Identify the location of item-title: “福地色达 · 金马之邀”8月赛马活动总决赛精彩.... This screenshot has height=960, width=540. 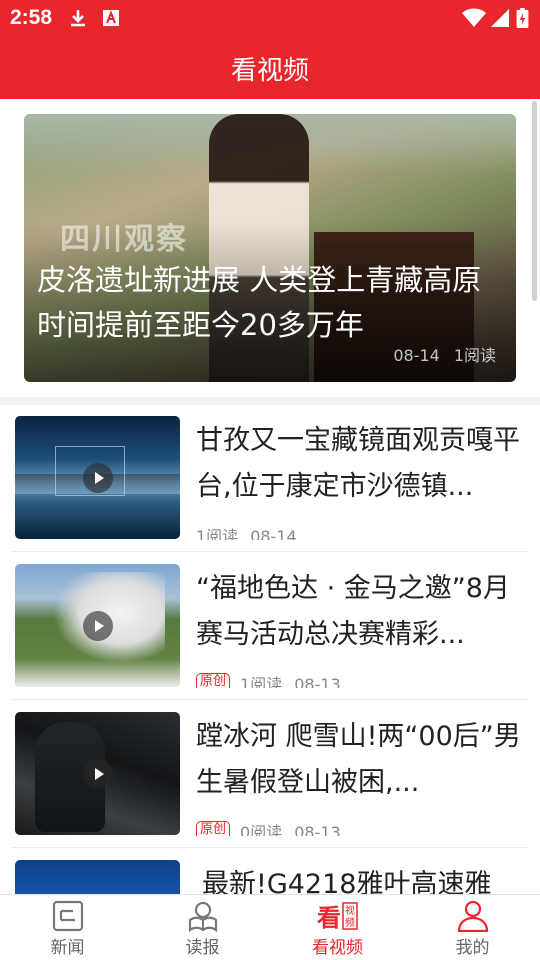
(353, 611).